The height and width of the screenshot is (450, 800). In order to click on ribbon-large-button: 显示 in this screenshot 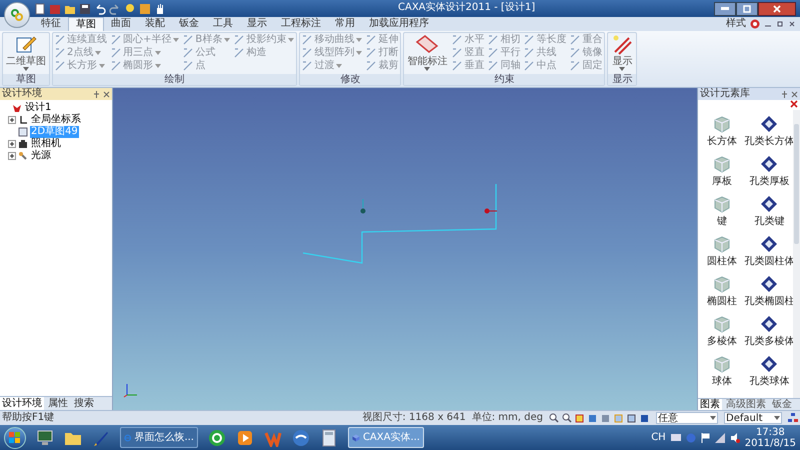, I will do `click(622, 53)`.